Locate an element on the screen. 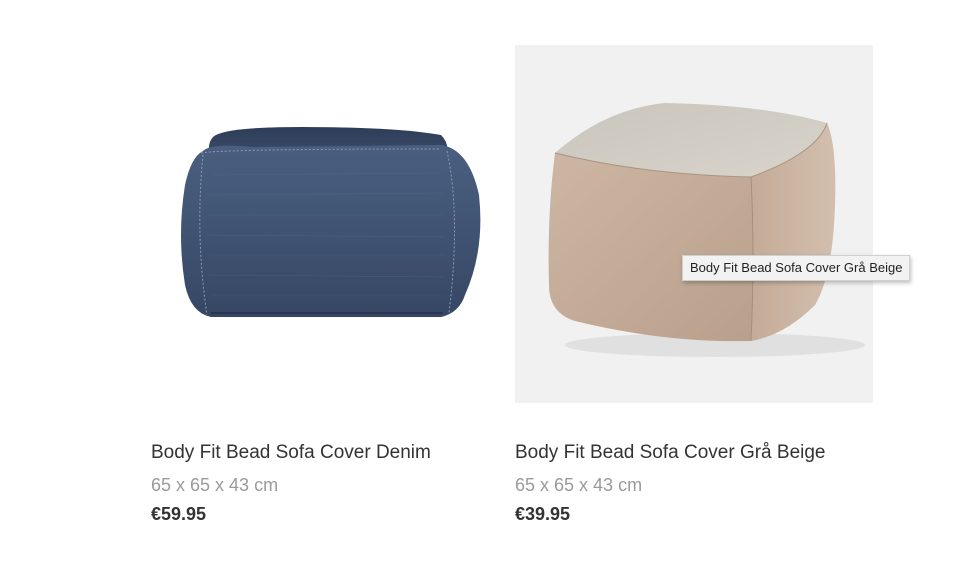  denim-bead-sofa-image is located at coordinates (331, 222).